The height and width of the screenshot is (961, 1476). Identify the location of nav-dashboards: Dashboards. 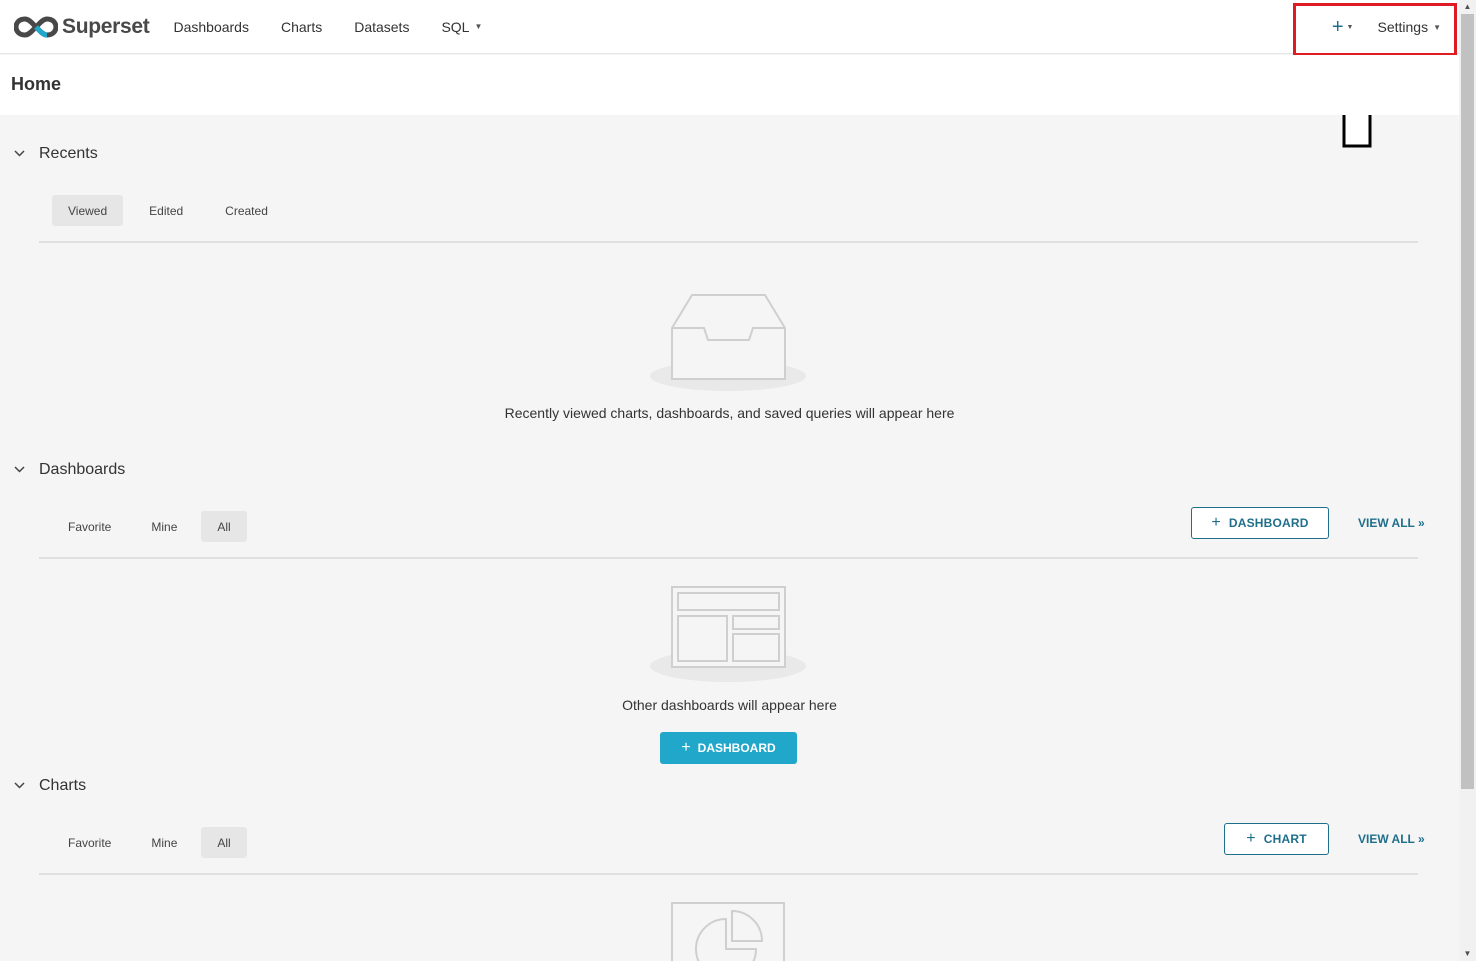
(211, 27).